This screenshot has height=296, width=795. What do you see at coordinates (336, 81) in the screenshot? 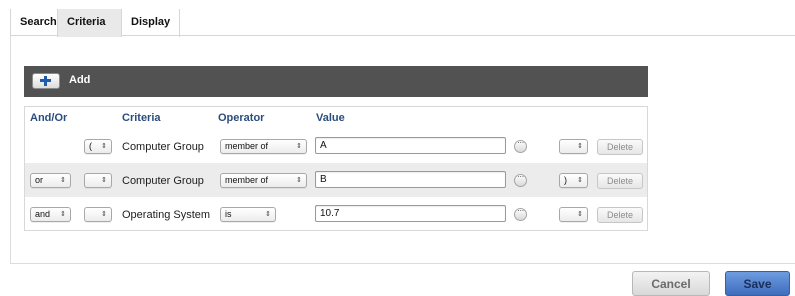
I see `add-toolbar: Add` at bounding box center [336, 81].